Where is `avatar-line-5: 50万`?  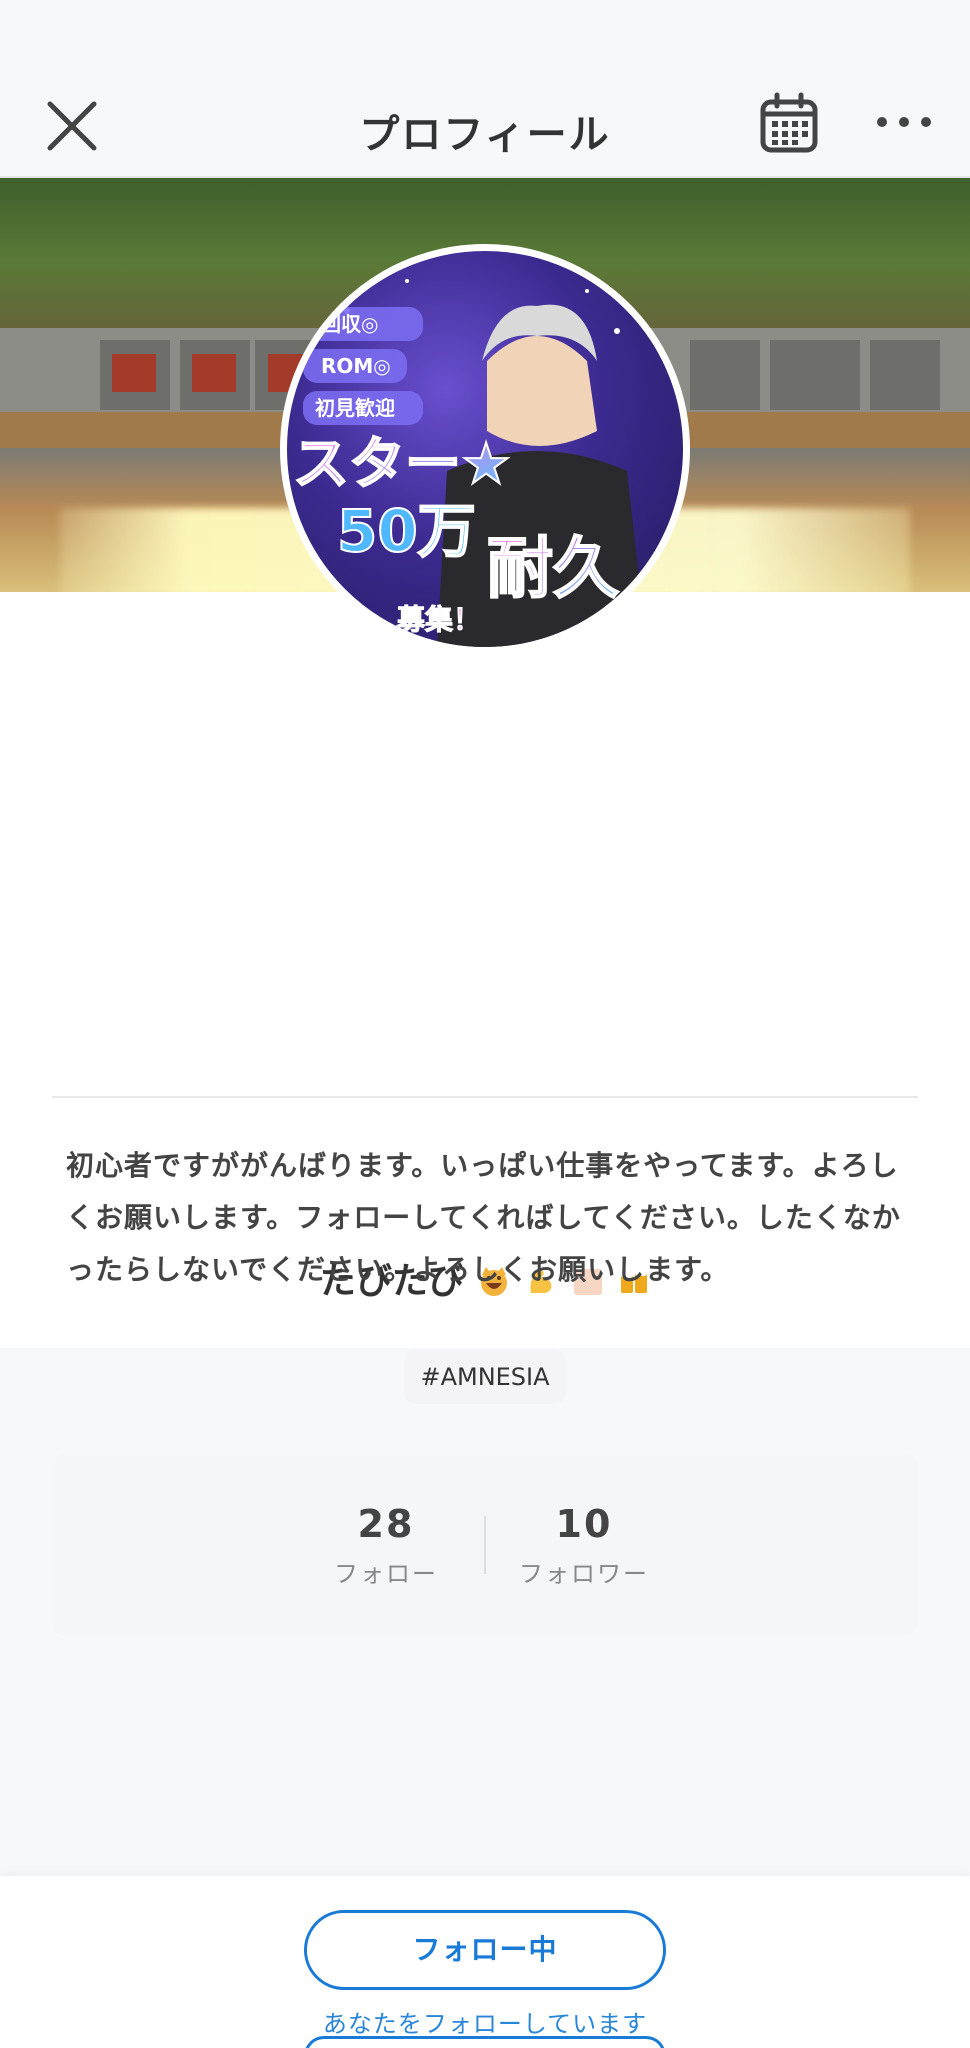
avatar-line-5: 50万 is located at coordinates (406, 531).